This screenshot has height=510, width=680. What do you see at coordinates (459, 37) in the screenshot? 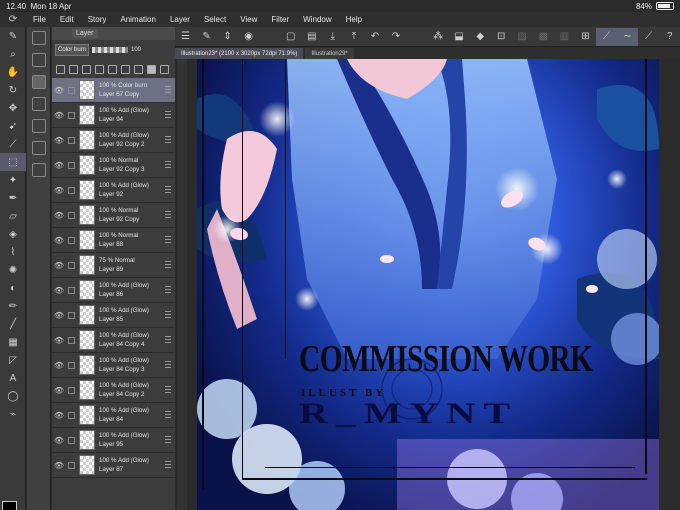
I see `clear-icon: ⬓` at bounding box center [459, 37].